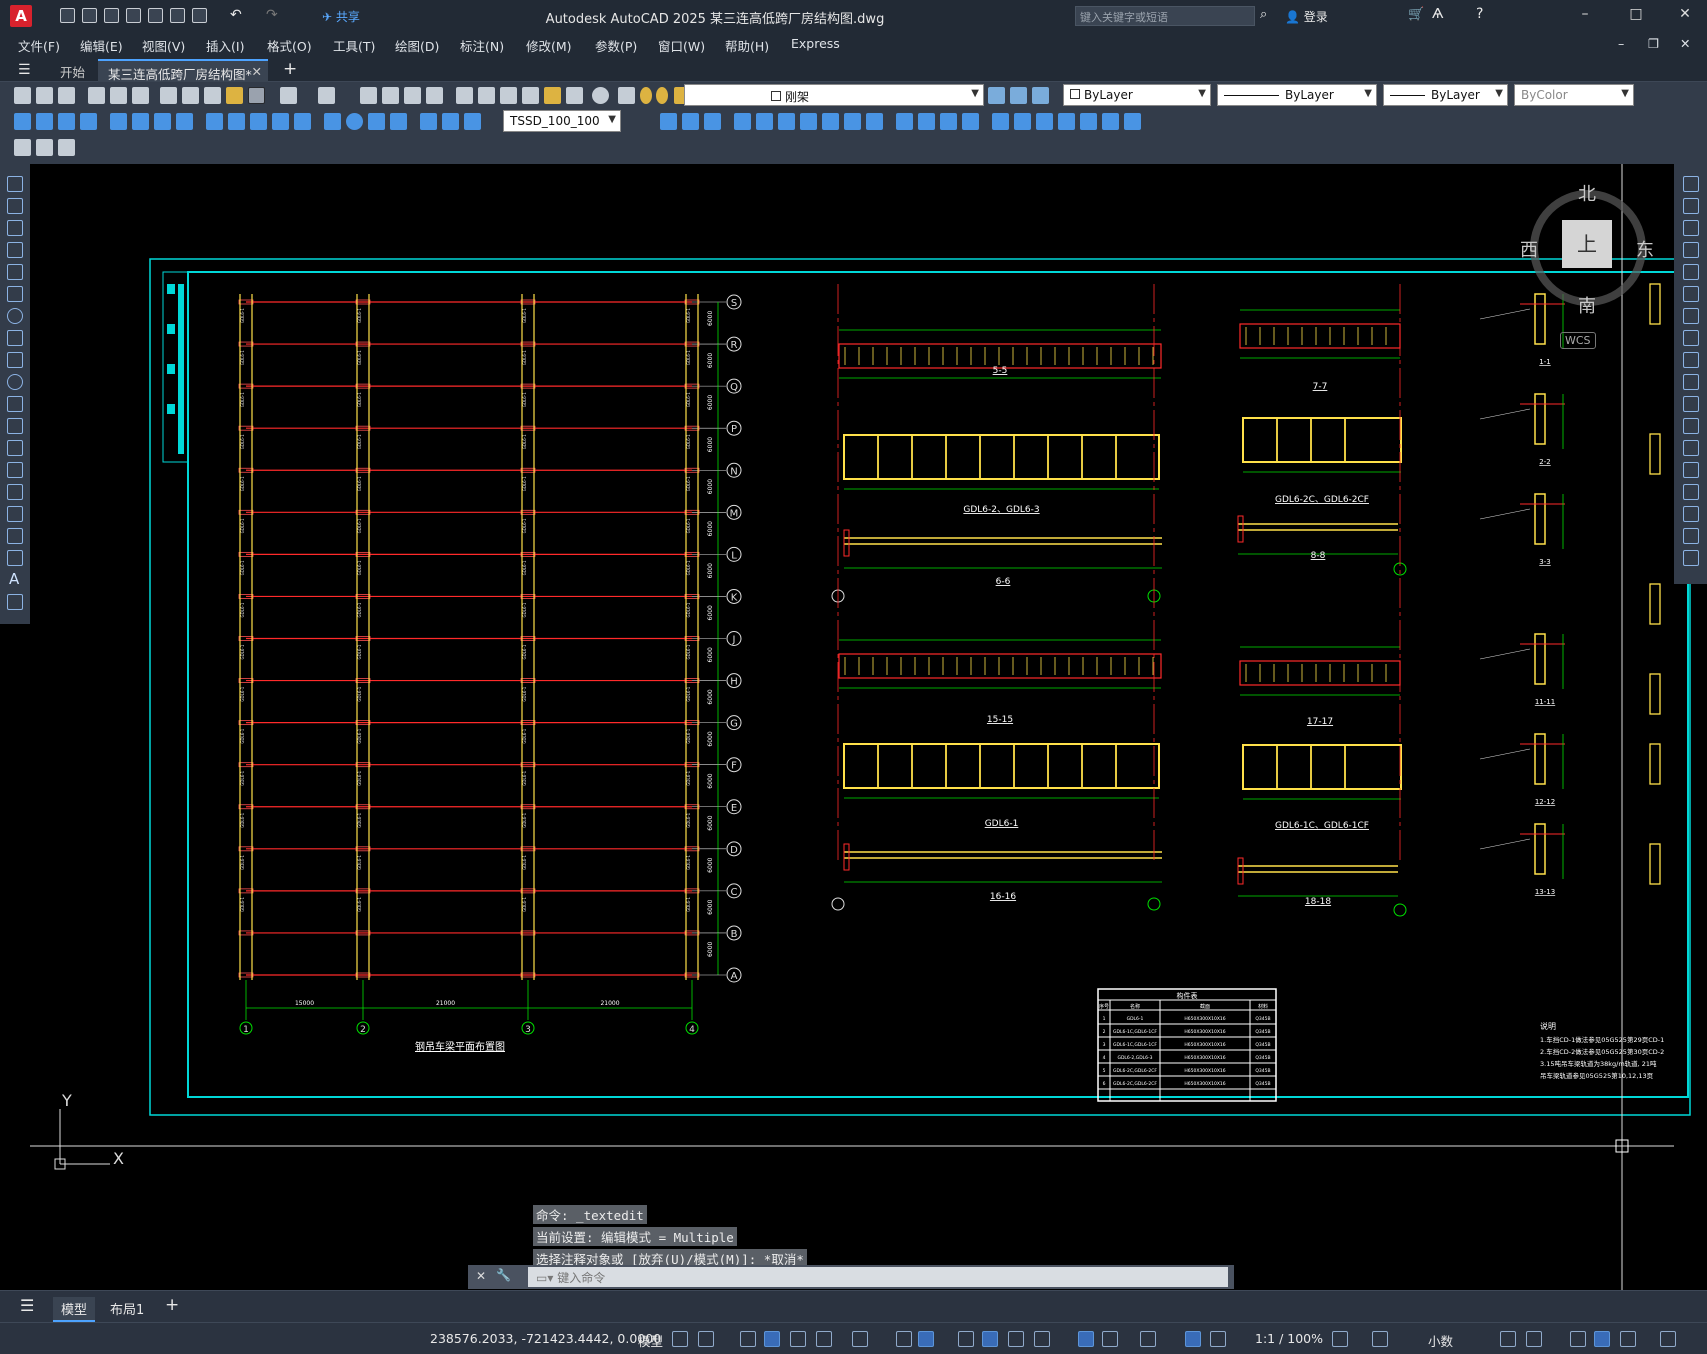 The image size is (1707, 1354). Describe the element at coordinates (1445, 95) in the screenshot. I see `lineweight-select: ByLayer ▼` at that location.